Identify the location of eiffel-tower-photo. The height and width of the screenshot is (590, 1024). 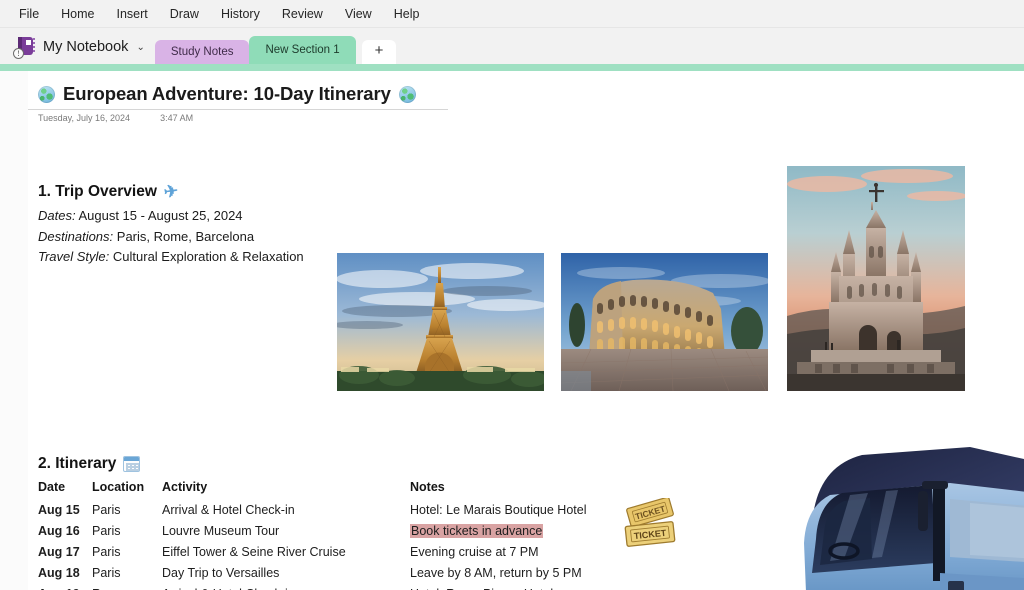
(440, 322).